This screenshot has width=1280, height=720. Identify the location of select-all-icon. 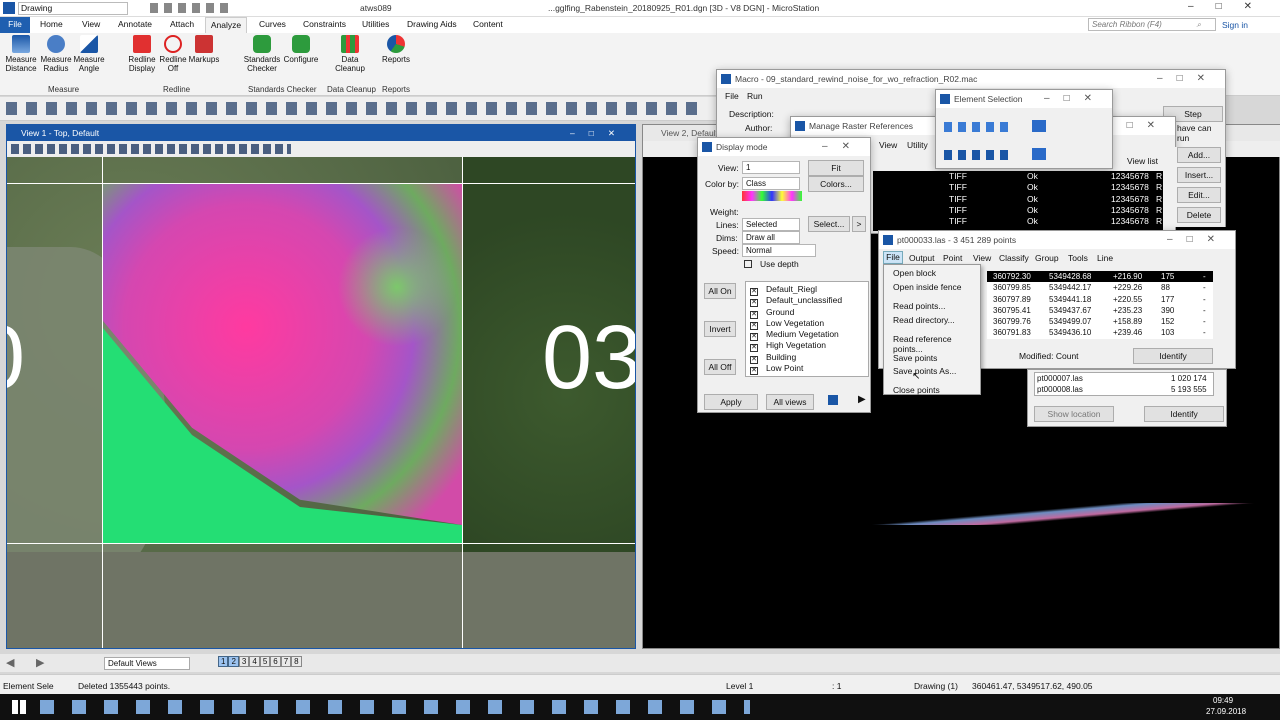
(1039, 154).